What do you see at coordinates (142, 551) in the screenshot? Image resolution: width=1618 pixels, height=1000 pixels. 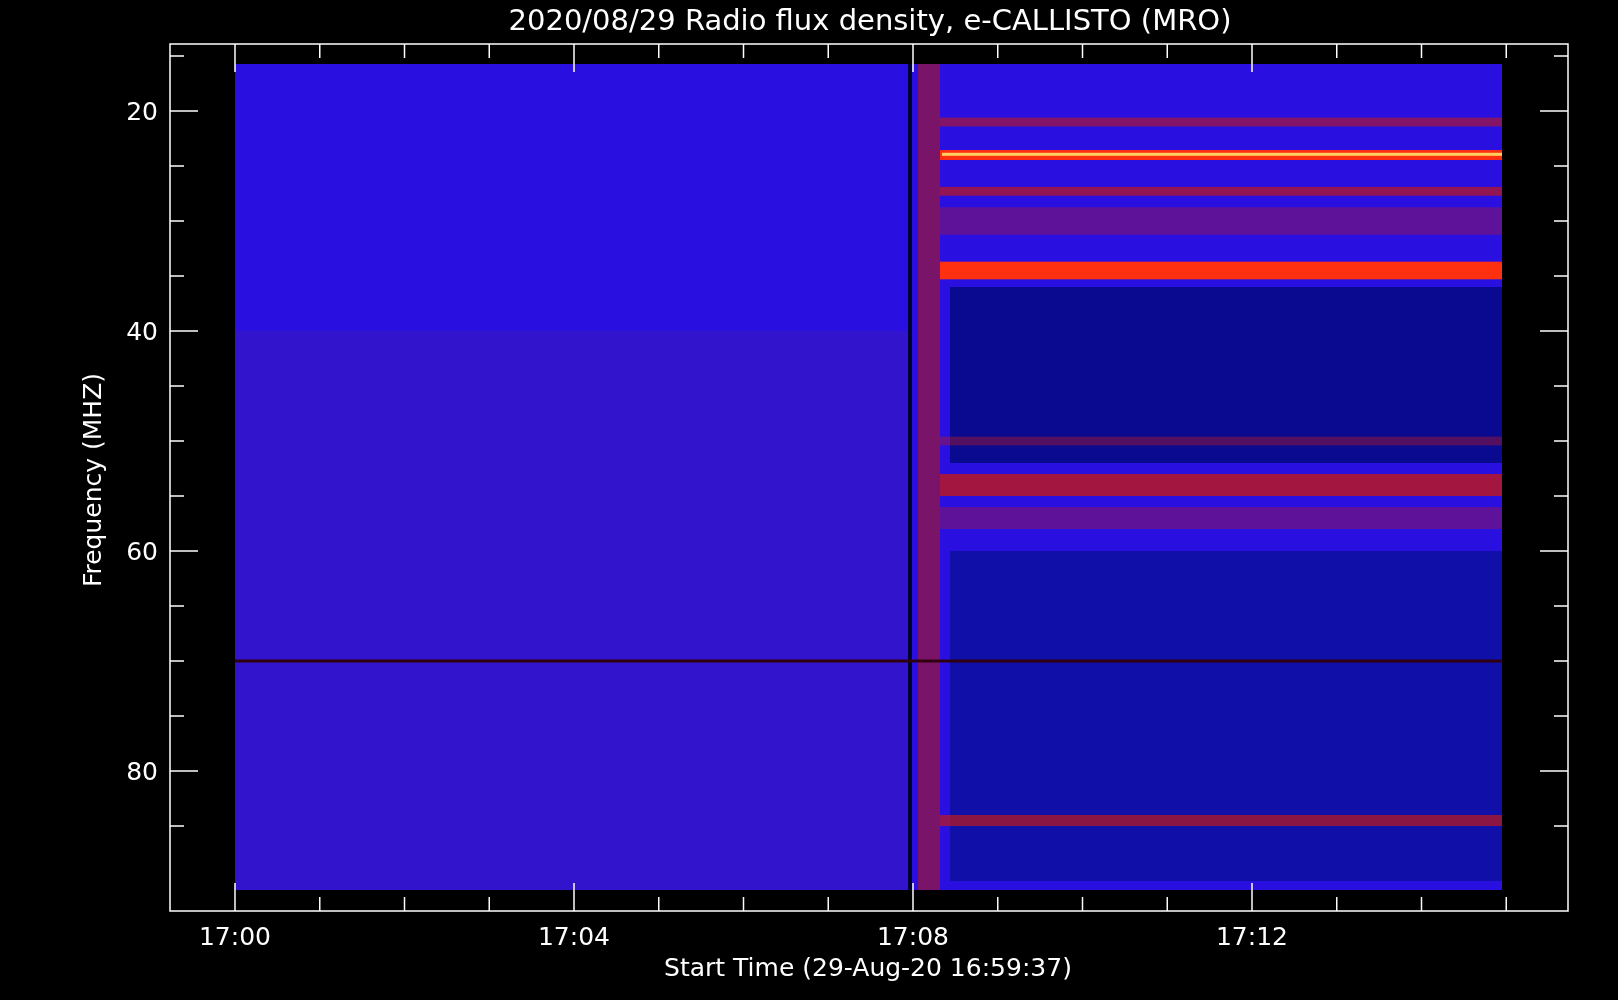 I see `y-tick-label: 60` at bounding box center [142, 551].